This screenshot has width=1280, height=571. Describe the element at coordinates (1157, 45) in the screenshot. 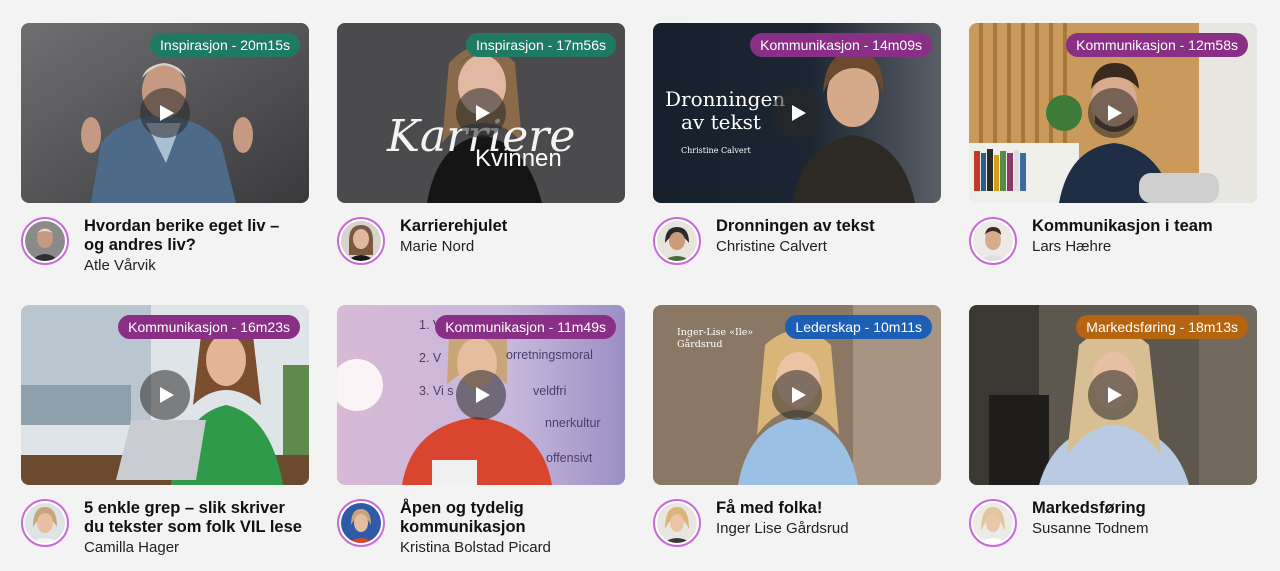

I see `category-badge: Kommunikasjon - 12m58s` at that location.